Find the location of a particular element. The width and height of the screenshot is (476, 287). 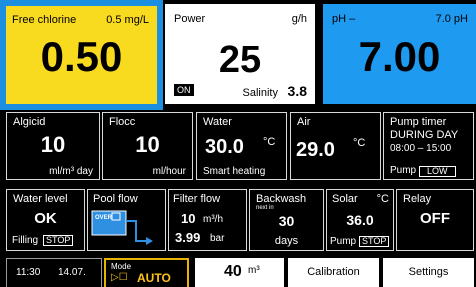

volume-display: 40 m³ is located at coordinates (239, 272).